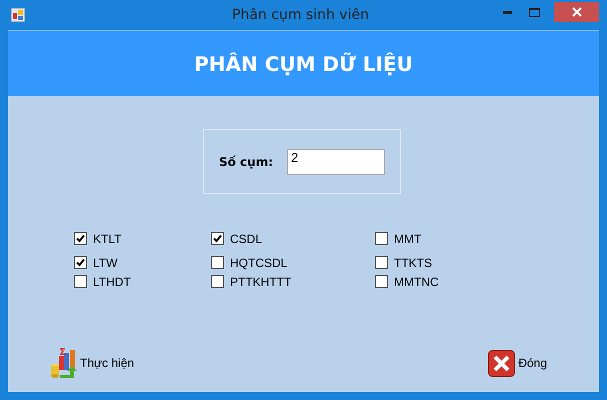 Image resolution: width=607 pixels, height=400 pixels. Describe the element at coordinates (65, 363) in the screenshot. I see `chart-icon` at that location.